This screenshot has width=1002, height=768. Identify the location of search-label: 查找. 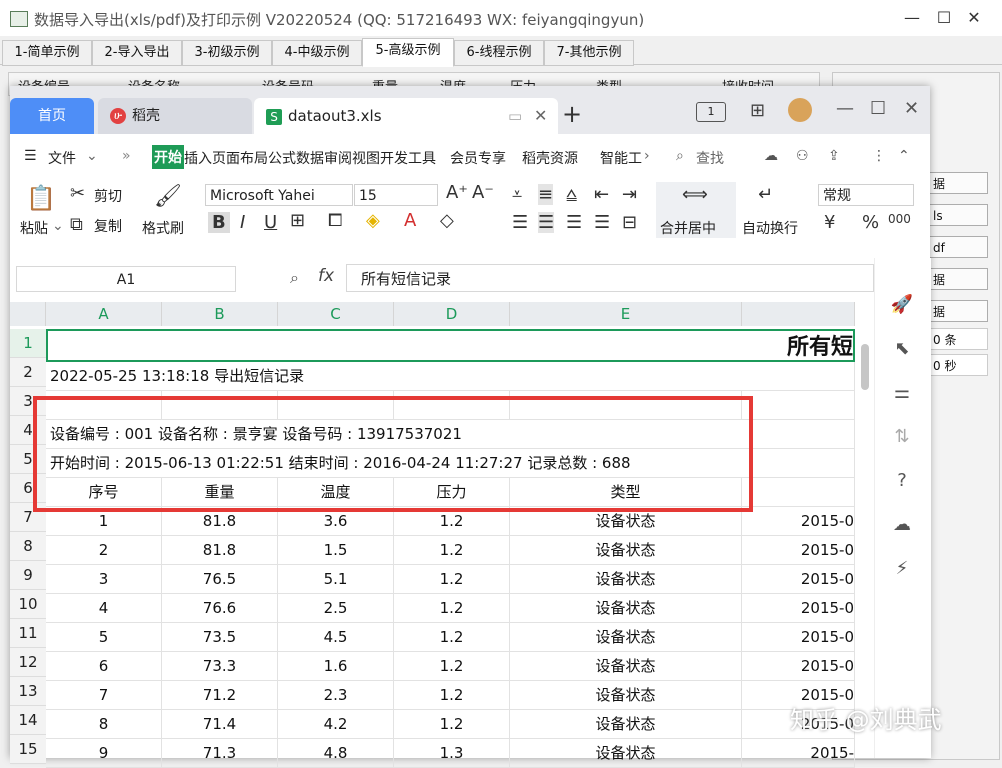
(710, 158).